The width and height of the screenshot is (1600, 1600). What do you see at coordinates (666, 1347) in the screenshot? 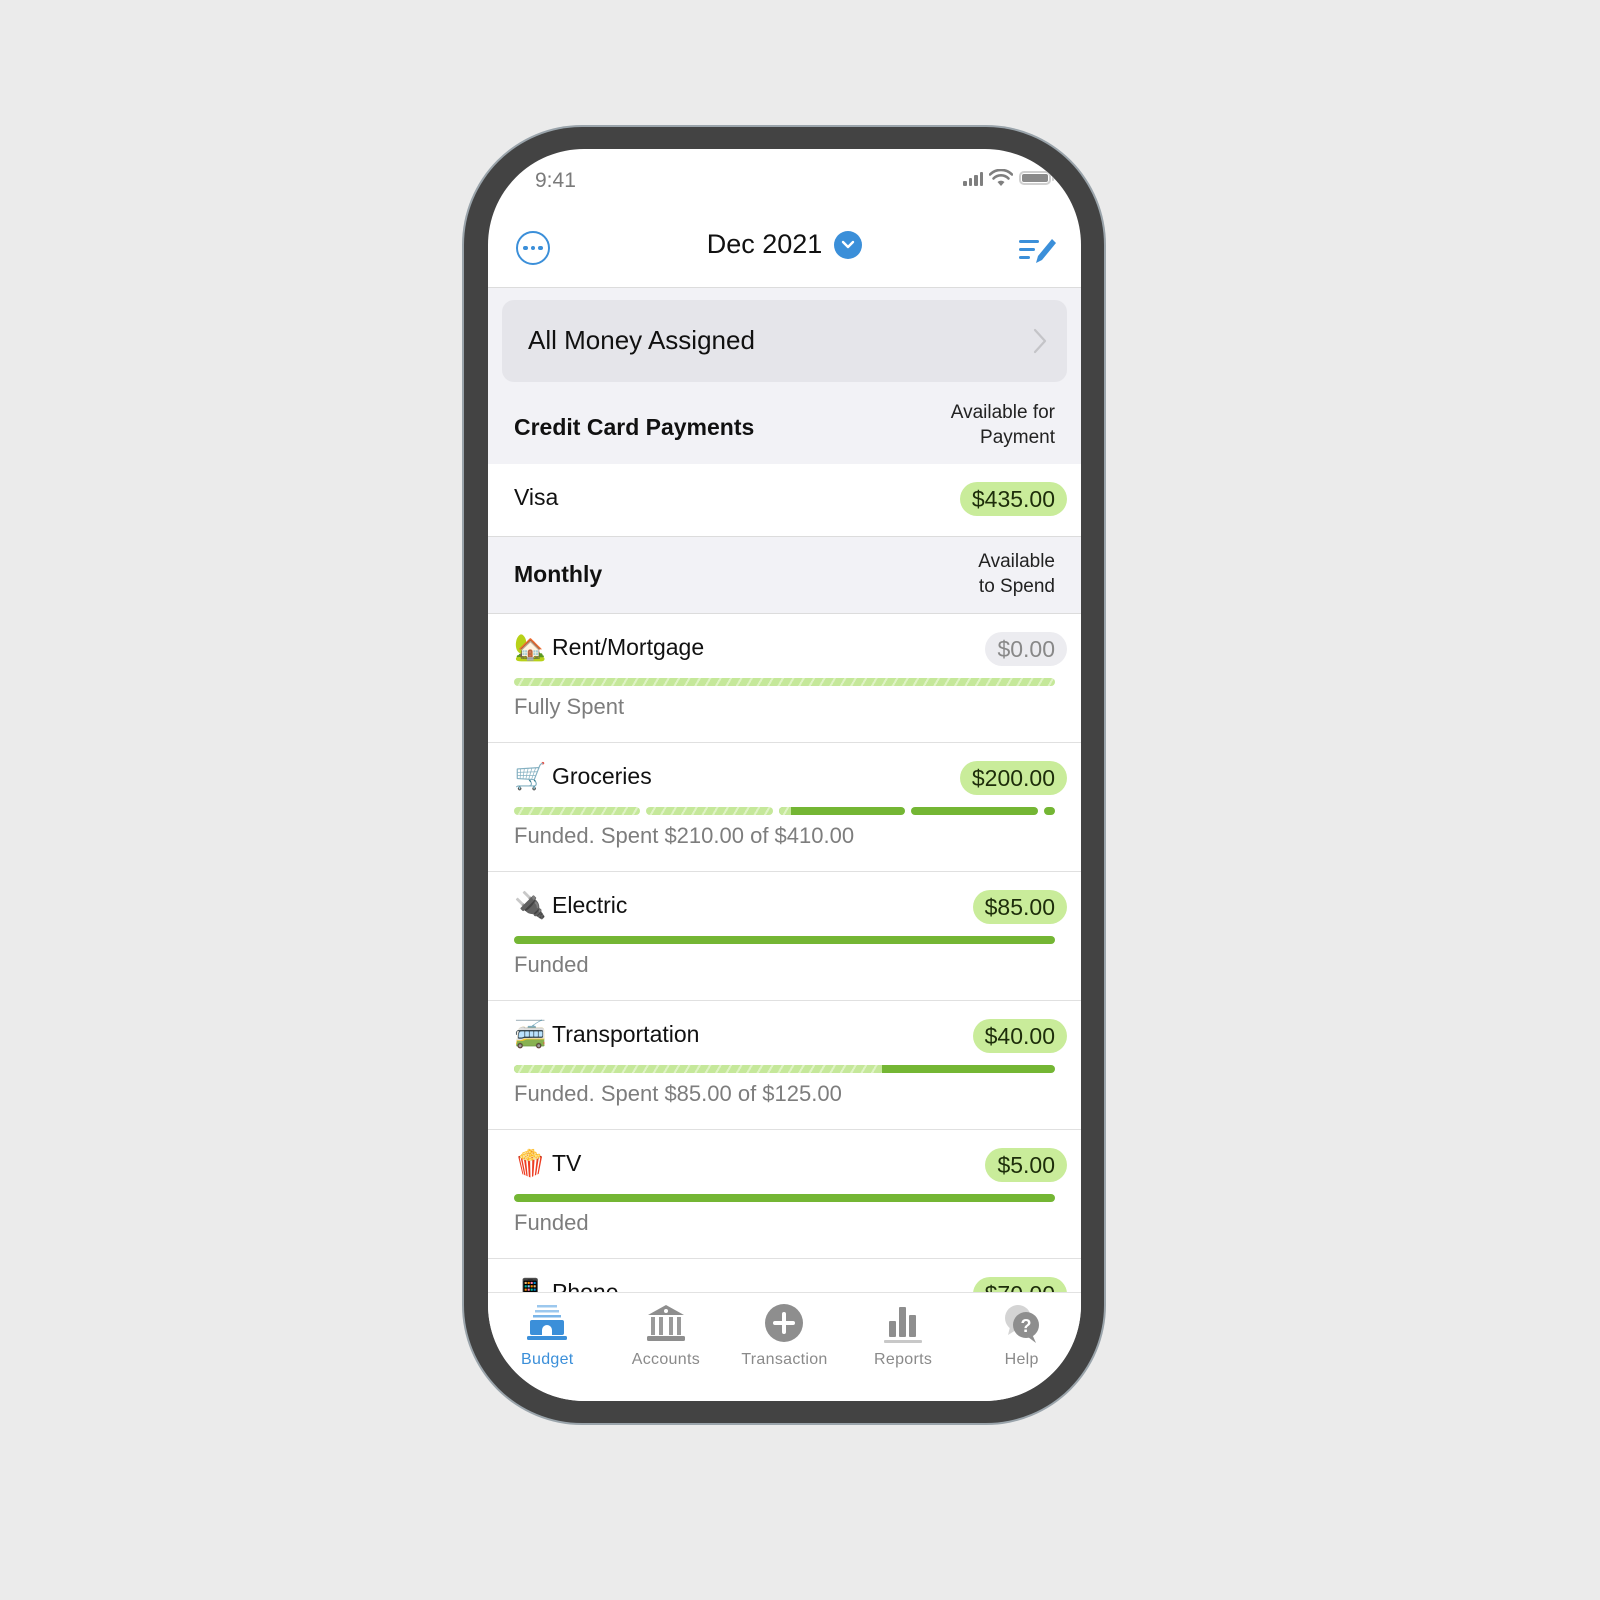
I see `tab-accounts: Accounts` at bounding box center [666, 1347].